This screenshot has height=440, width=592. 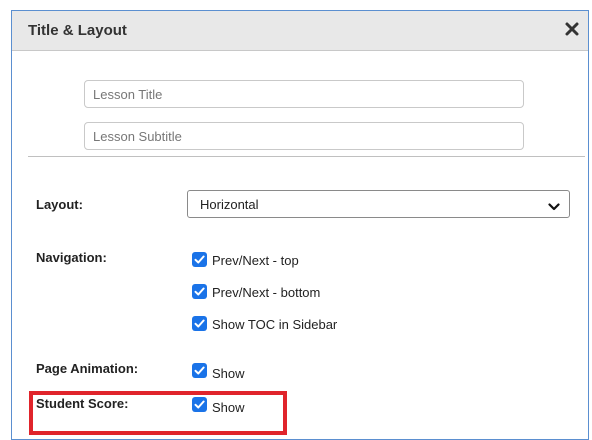 What do you see at coordinates (300, 31) in the screenshot?
I see `dialog-titlebar: Title & Layout` at bounding box center [300, 31].